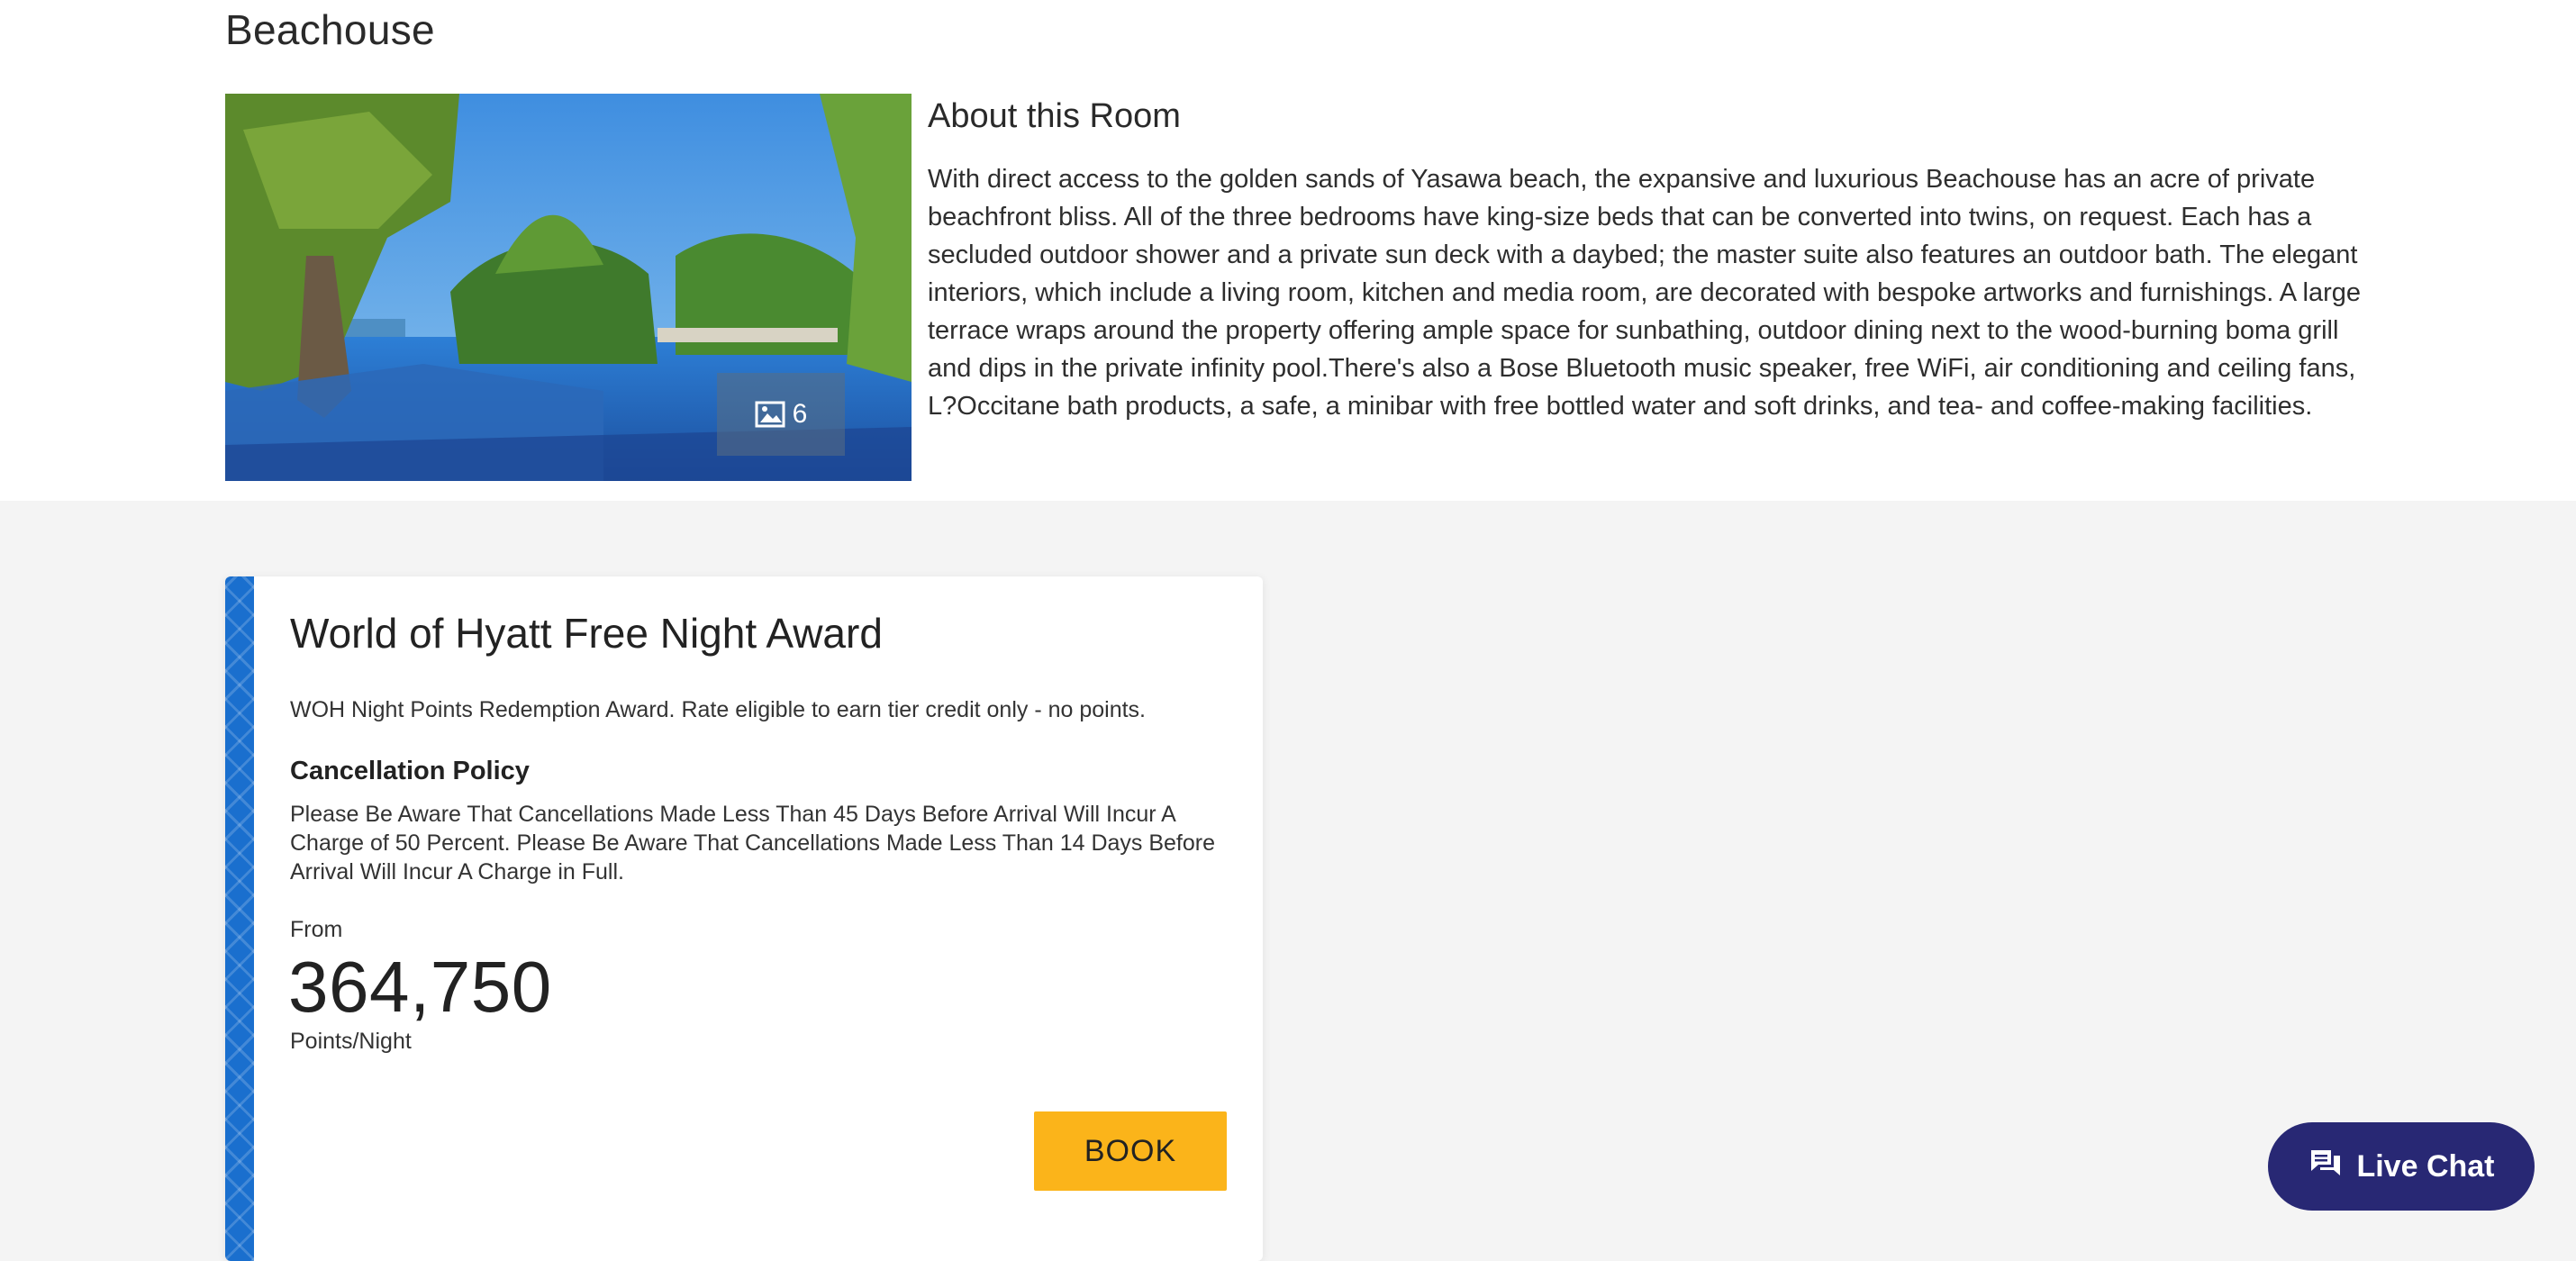  Describe the element at coordinates (330, 30) in the screenshot. I see `room-title: Beachouse` at that location.